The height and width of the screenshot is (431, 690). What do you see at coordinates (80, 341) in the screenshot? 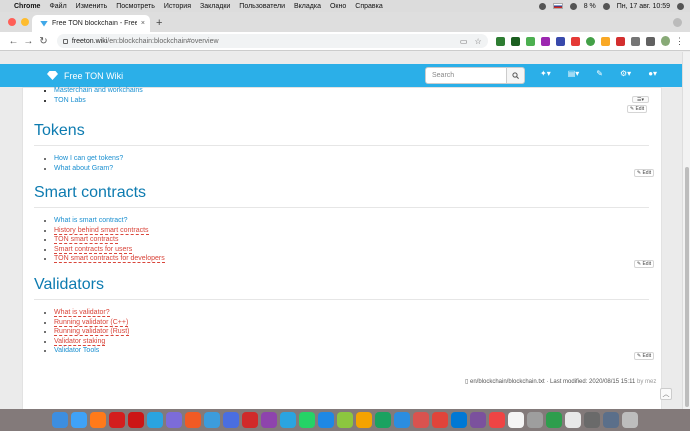
I see `link-validator-staking: Validator staking` at bounding box center [80, 341].